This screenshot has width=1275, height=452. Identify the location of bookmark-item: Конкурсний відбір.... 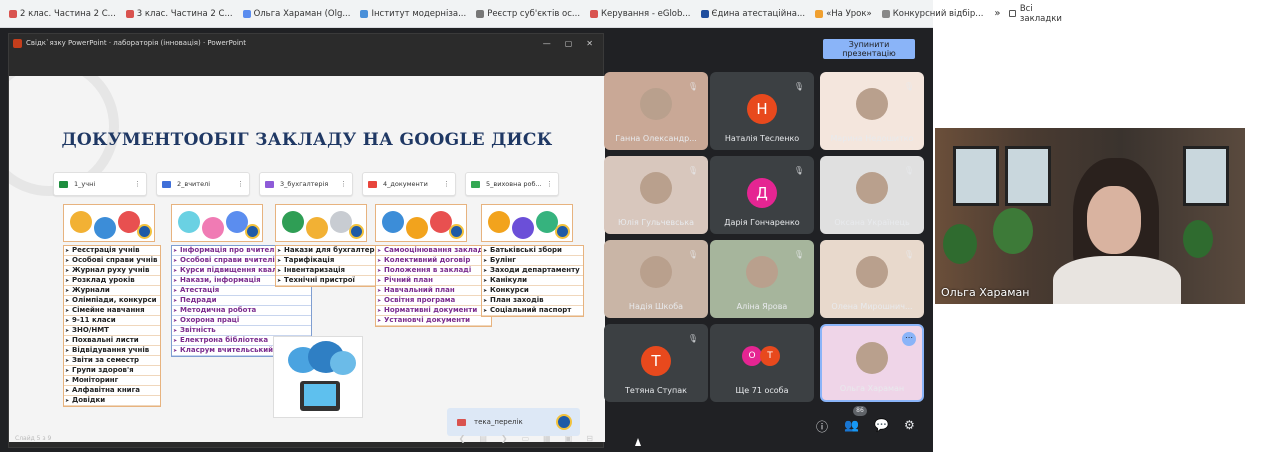
(933, 14).